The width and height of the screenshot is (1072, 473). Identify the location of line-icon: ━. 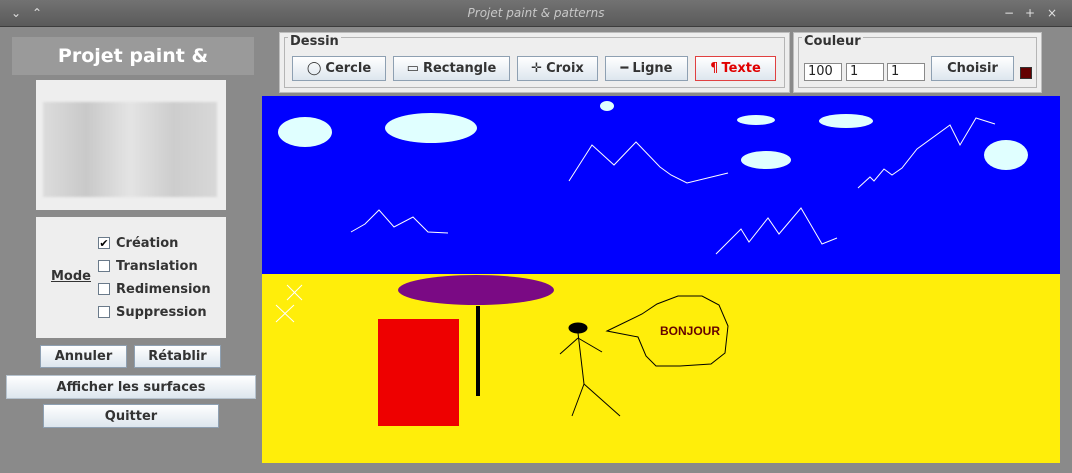
(624, 68).